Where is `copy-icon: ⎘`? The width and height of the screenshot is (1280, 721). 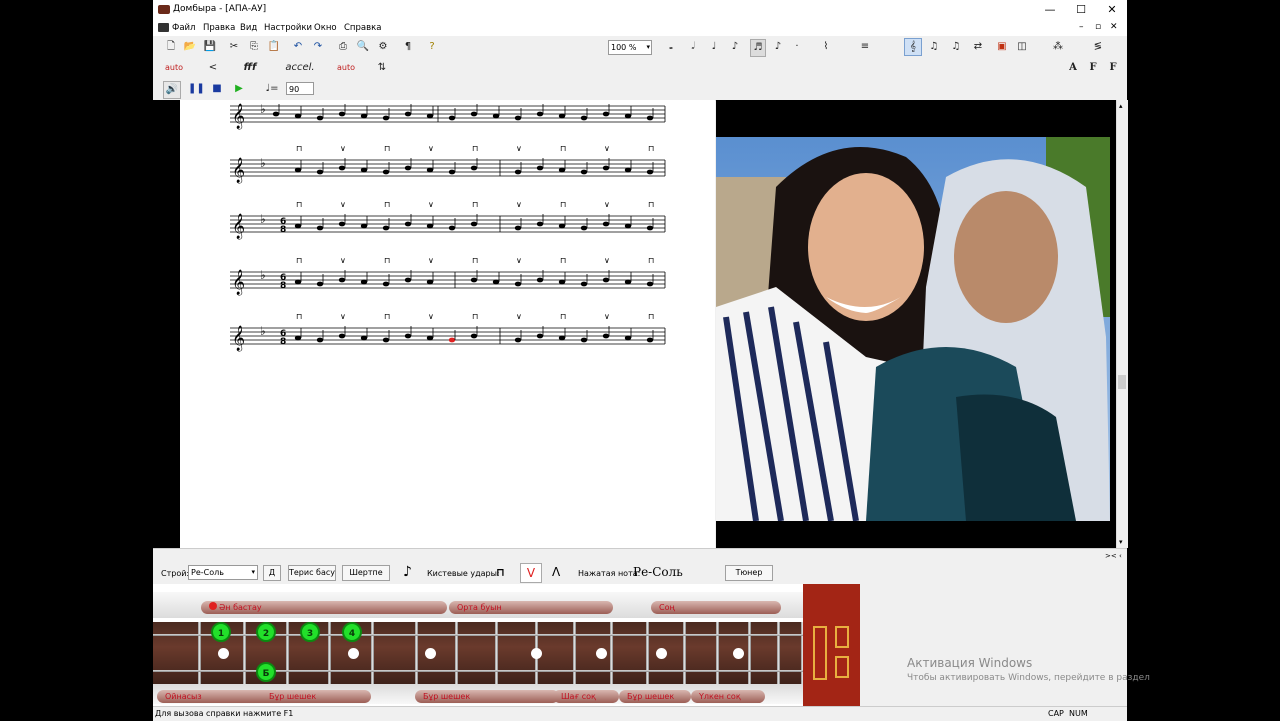 copy-icon: ⎘ is located at coordinates (254, 47).